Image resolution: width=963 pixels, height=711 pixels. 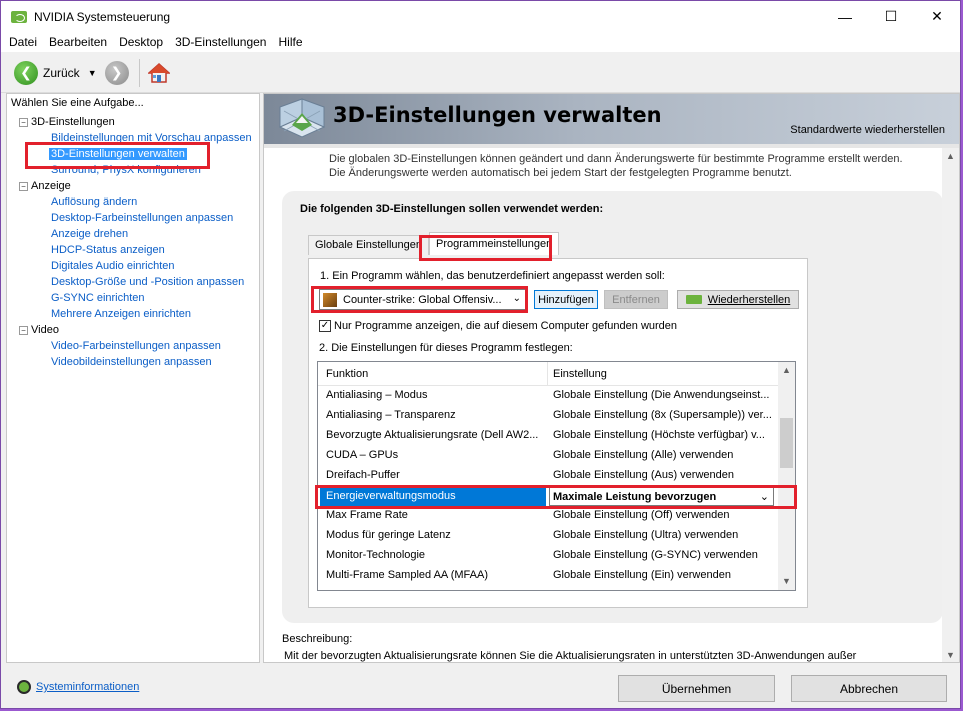 I want to click on restore-defaults-label: Standardwerte wiederherstellen, so click(x=867, y=130).